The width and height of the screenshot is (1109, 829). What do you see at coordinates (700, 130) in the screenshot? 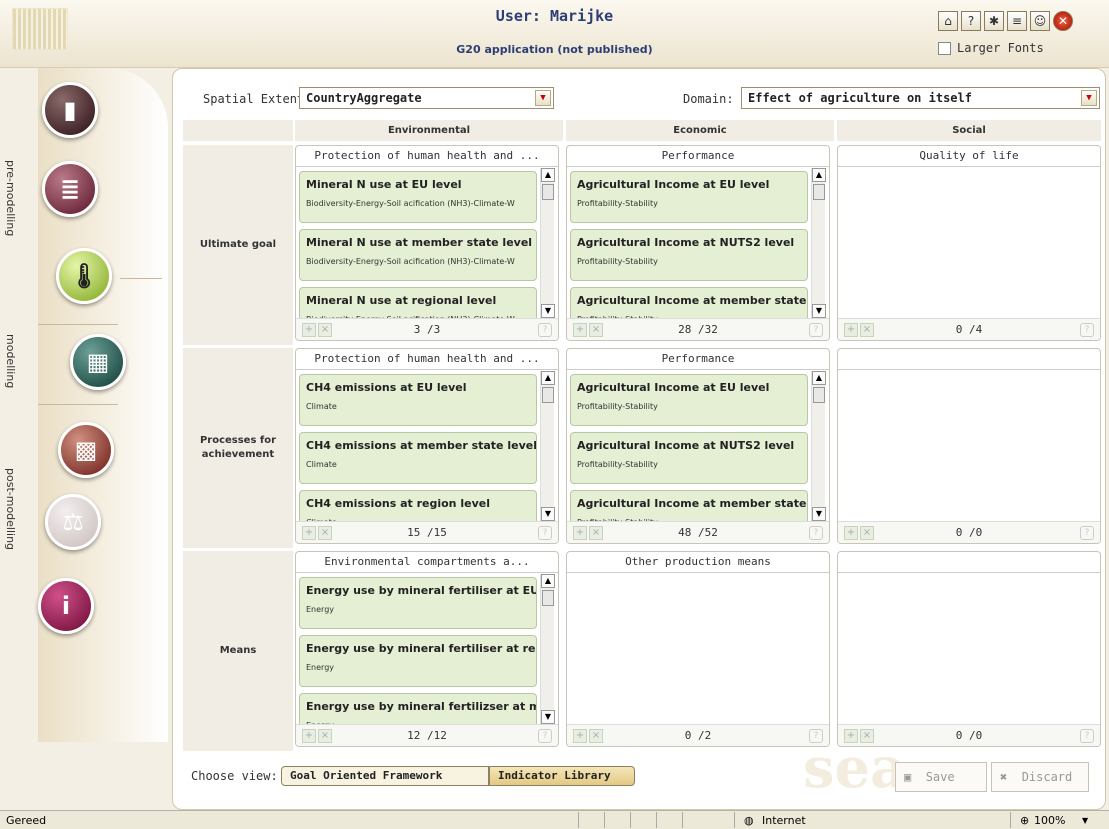
I see `column-header-economic: Economic` at bounding box center [700, 130].